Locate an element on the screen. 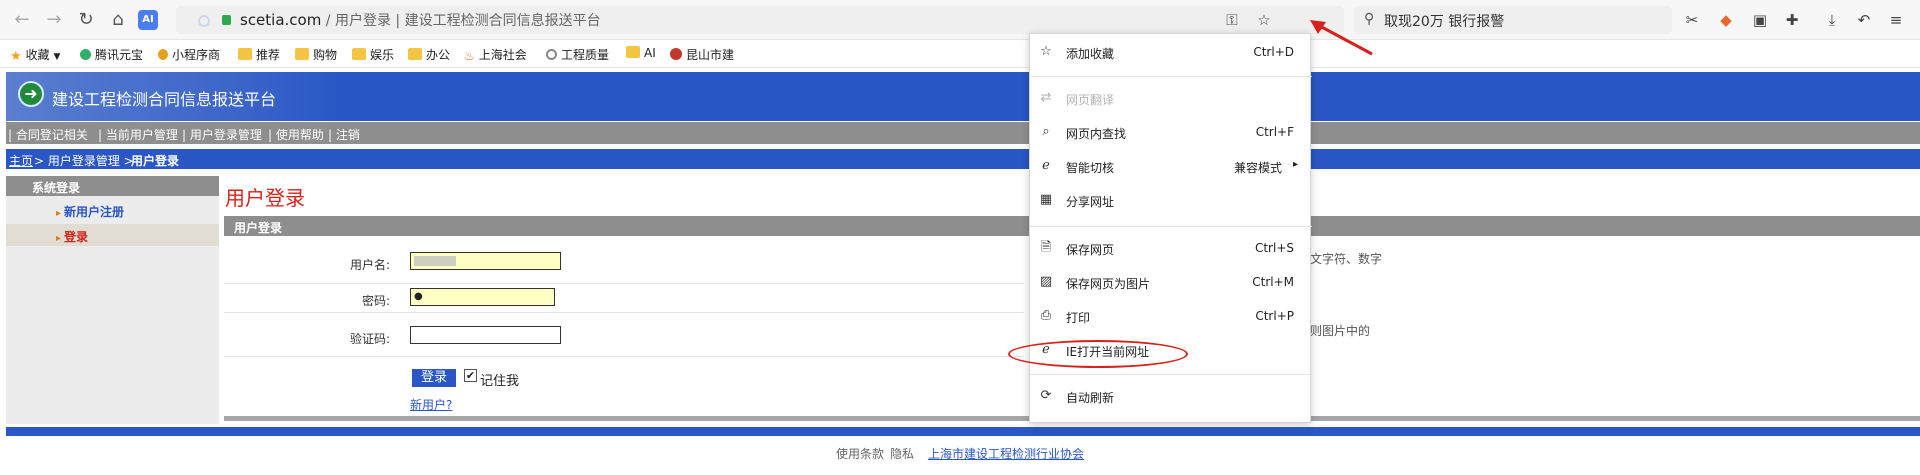 This screenshot has width=1920, height=475. reload-icon: ↻ is located at coordinates (86, 20).